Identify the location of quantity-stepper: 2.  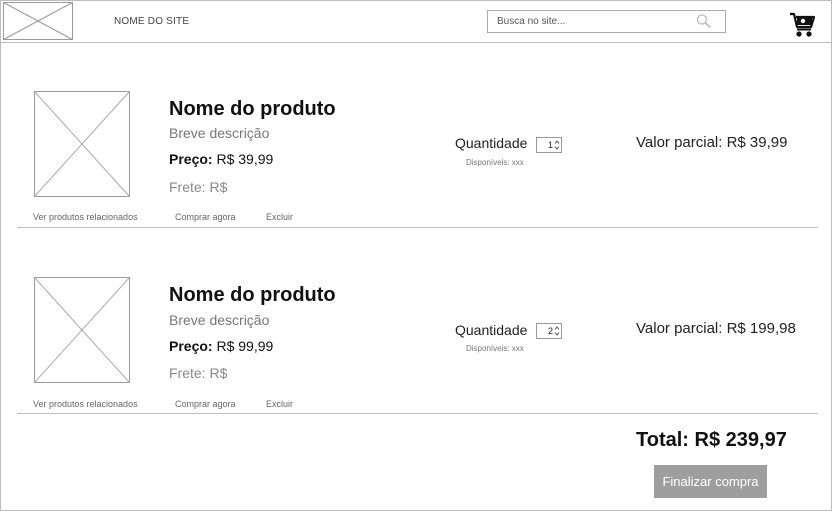
(549, 331).